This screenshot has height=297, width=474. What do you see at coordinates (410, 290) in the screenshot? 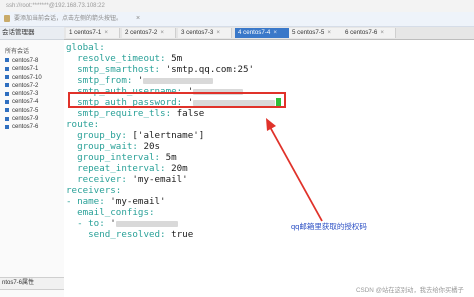
I see `watermark: CSDN @站在这别动，我去给你买橘子` at bounding box center [410, 290].